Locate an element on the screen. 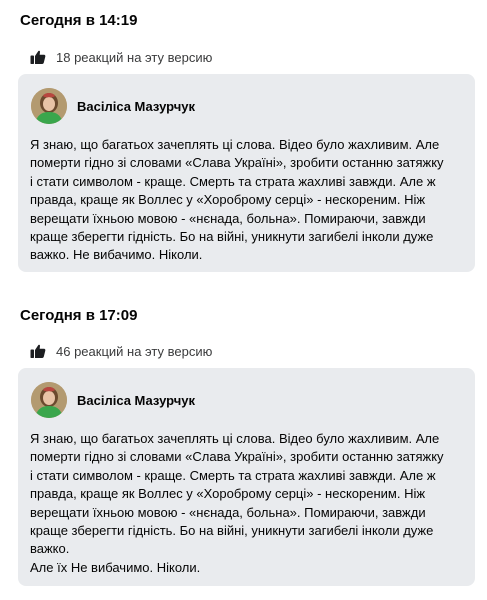  version-timestamp: Сегодня в 14:19 is located at coordinates (79, 20).